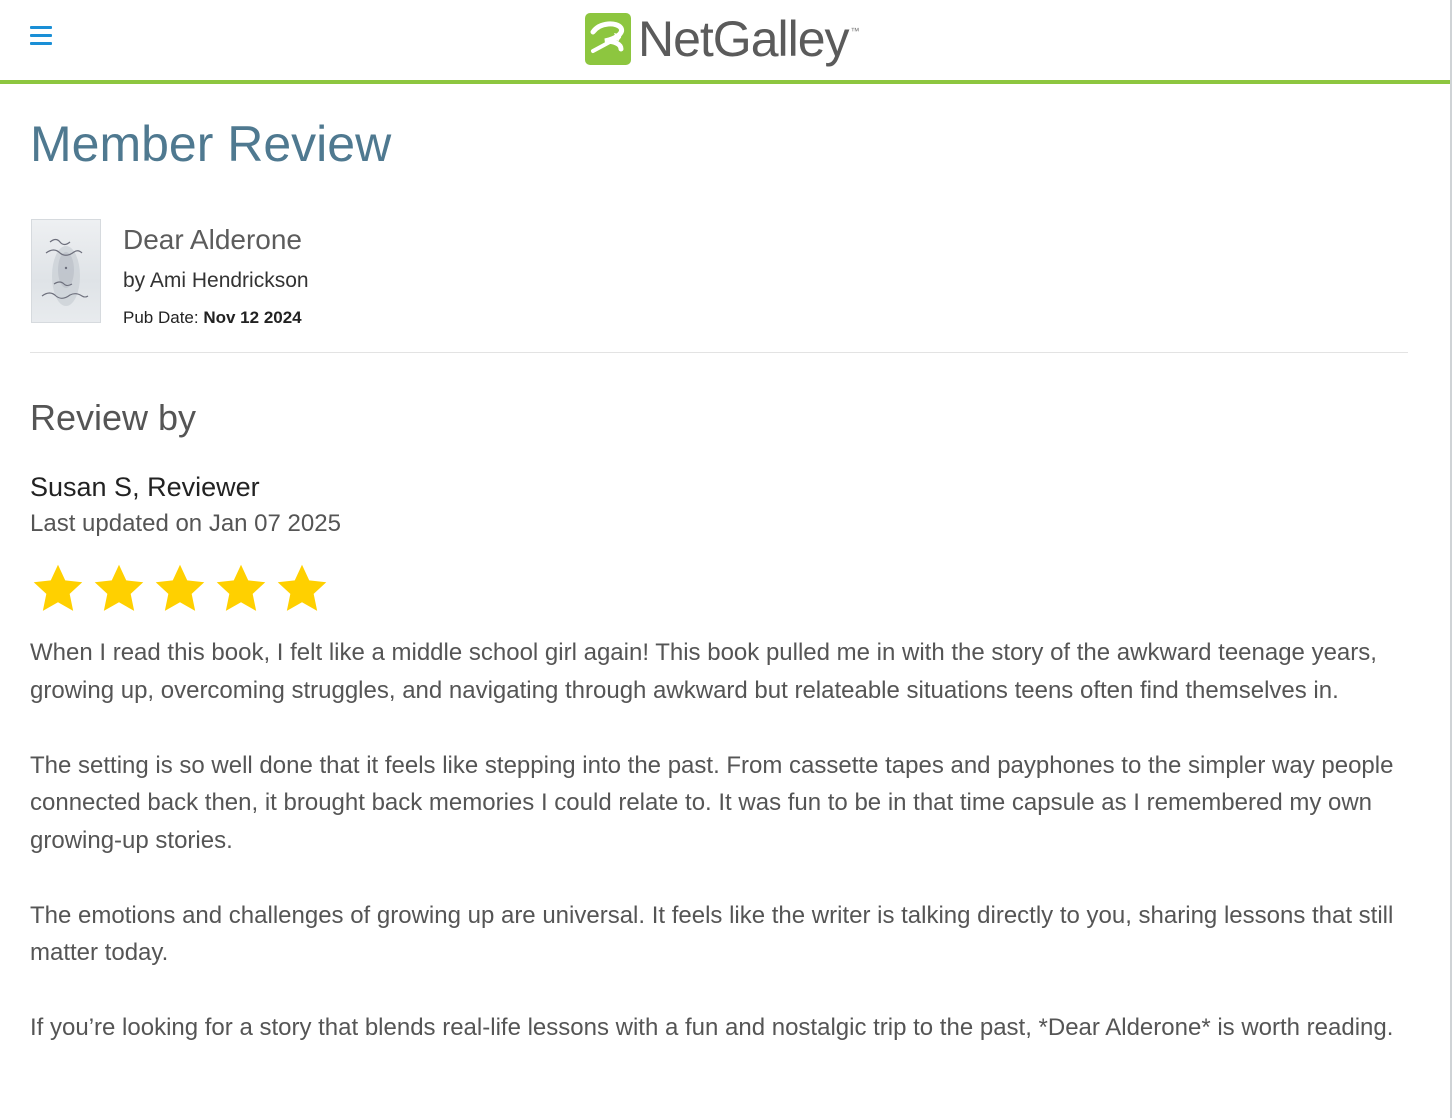  Describe the element at coordinates (608, 39) in the screenshot. I see `netgalley-logo-mark-icon` at that location.